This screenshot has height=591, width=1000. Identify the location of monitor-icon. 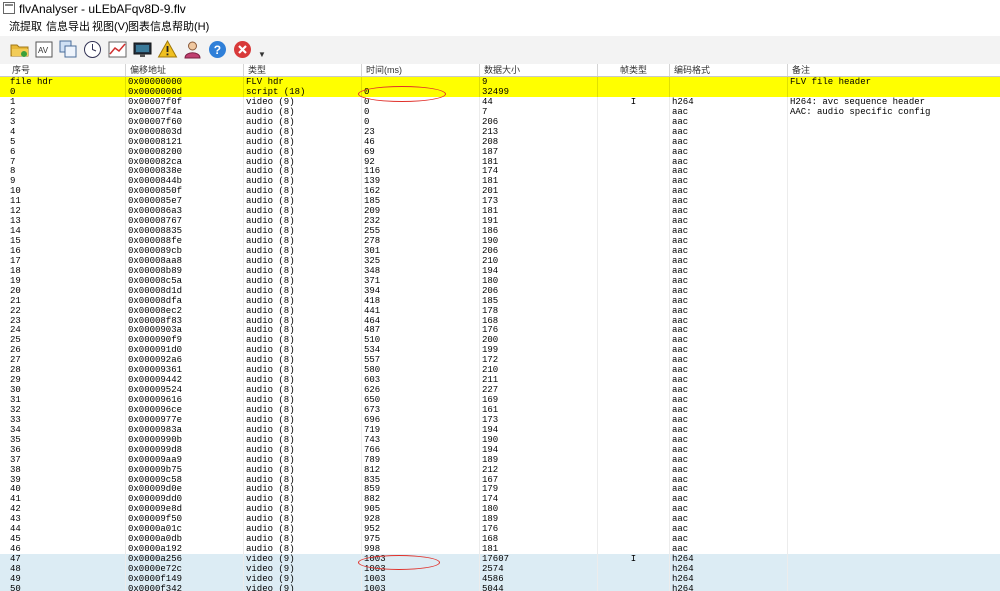
(142, 49).